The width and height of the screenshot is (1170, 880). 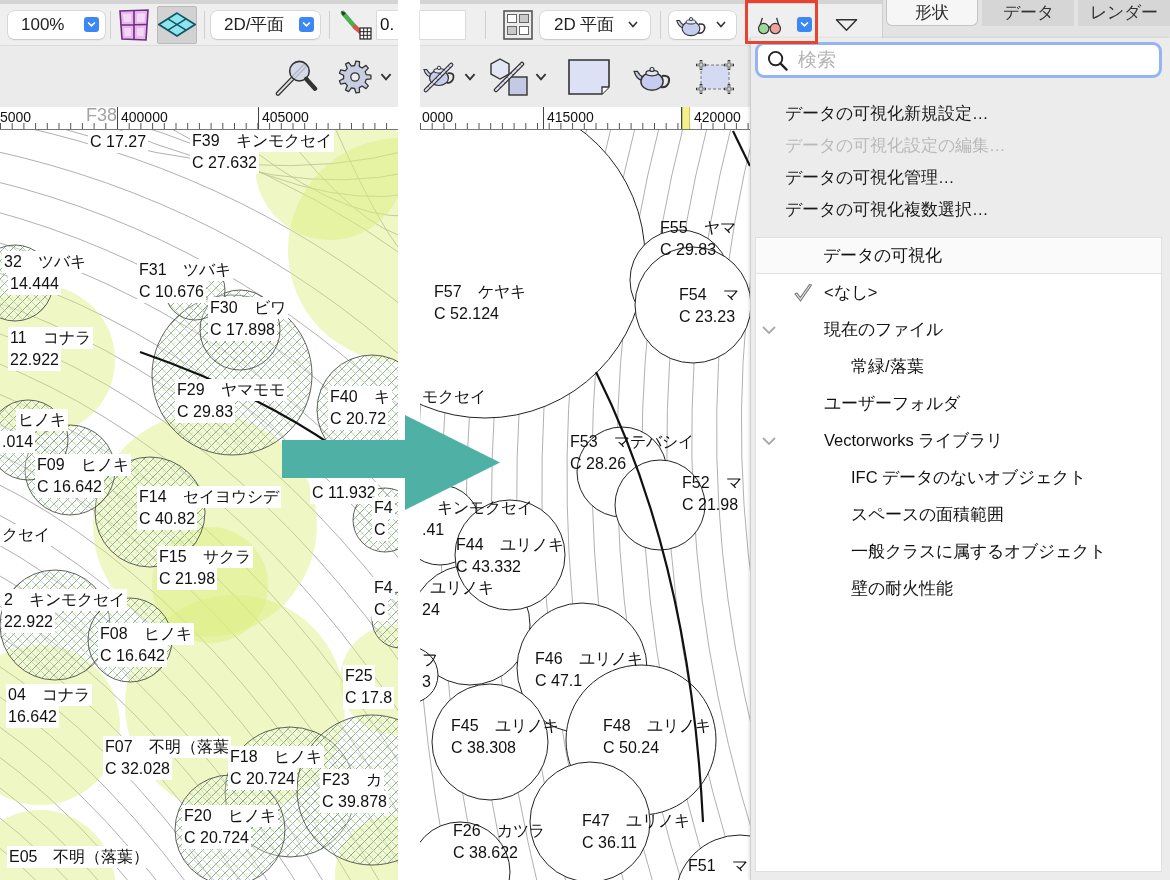 I want to click on tree-label: F46 ユリノキ, so click(x=589, y=659).